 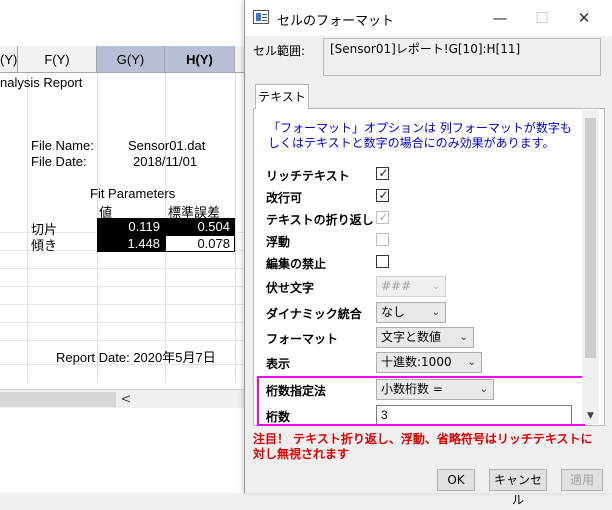 I want to click on worksheet-icon, so click(x=261, y=17).